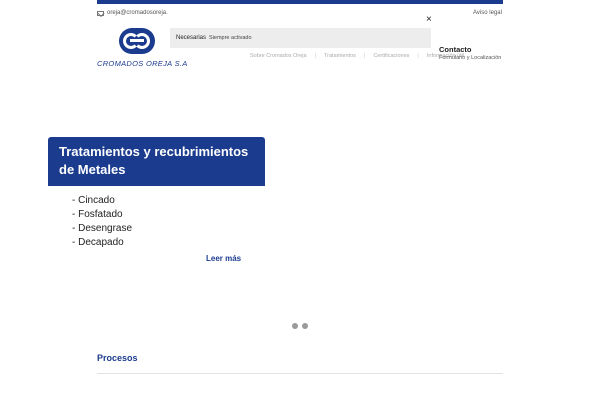 This screenshot has height=400, width=600. Describe the element at coordinates (470, 58) in the screenshot. I see `contact-subtitle: Formulario y Localización` at that location.